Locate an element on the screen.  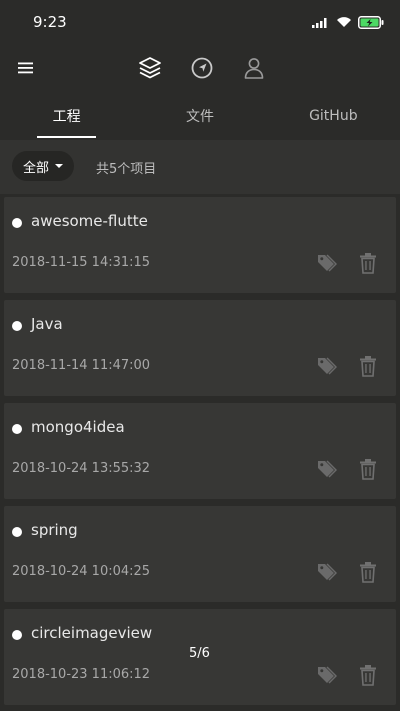
project-name: awesome-flutte is located at coordinates (89, 221).